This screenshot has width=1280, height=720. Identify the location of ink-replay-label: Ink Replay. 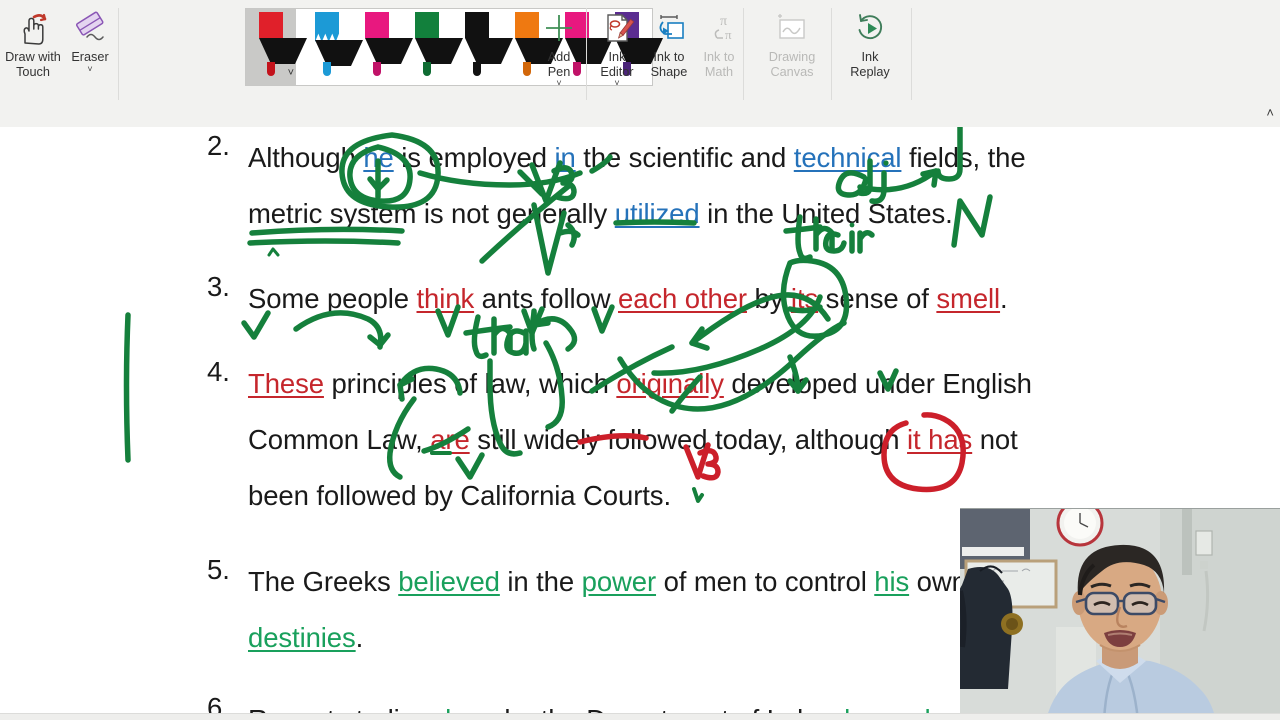
(870, 64).